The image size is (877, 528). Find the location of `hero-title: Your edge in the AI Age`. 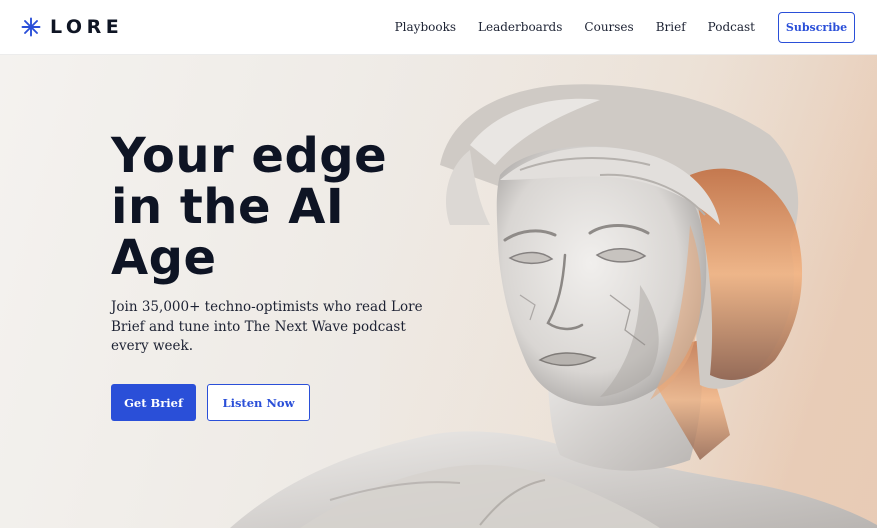

hero-title: Your edge in the AI Age is located at coordinates (276, 207).